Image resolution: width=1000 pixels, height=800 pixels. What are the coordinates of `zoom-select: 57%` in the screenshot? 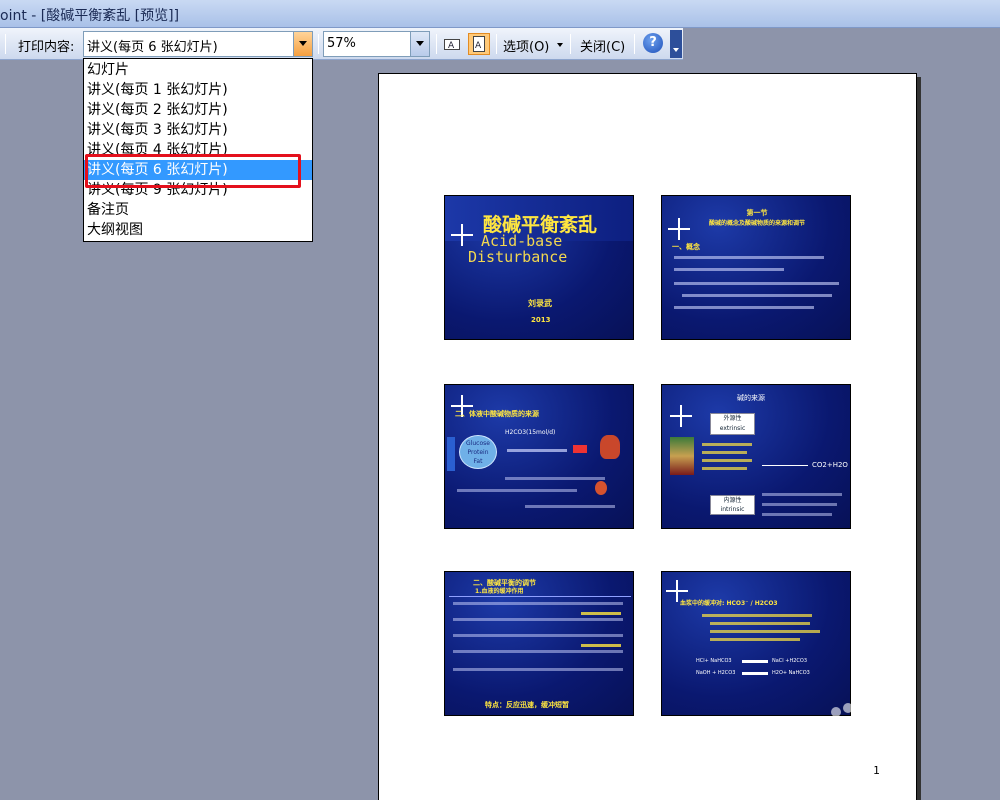 It's located at (376, 44).